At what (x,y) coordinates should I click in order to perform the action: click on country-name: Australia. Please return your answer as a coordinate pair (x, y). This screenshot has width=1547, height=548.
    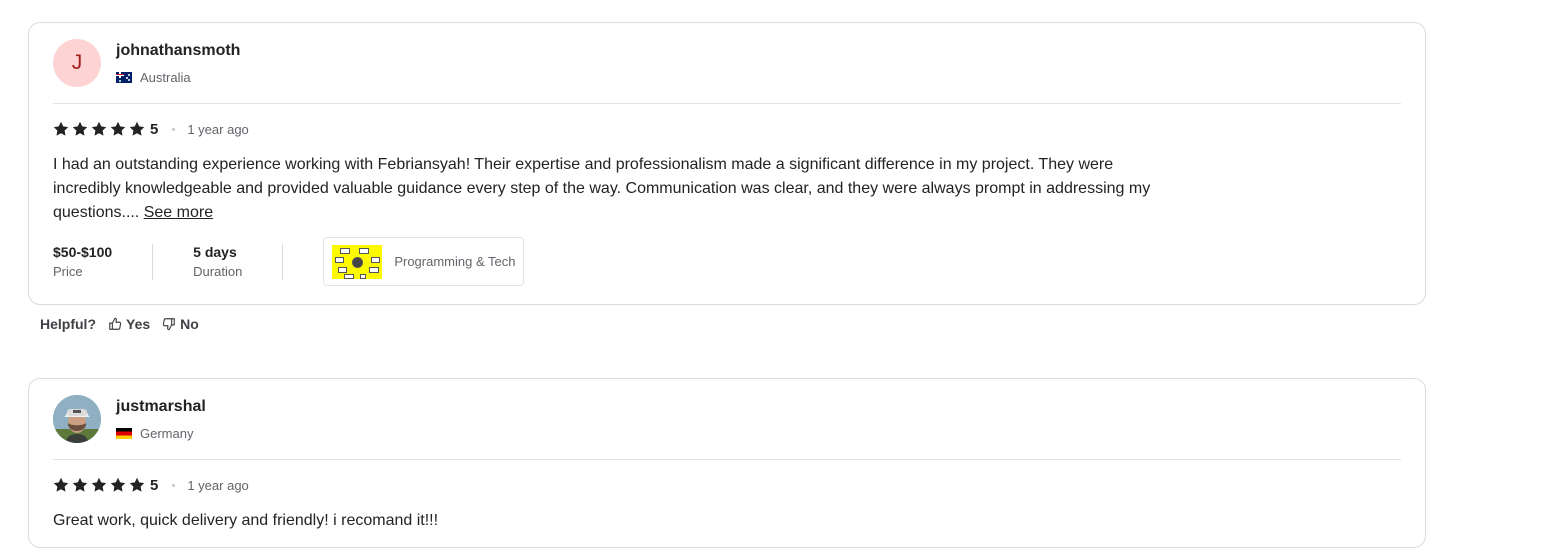
    Looking at the image, I should click on (165, 77).